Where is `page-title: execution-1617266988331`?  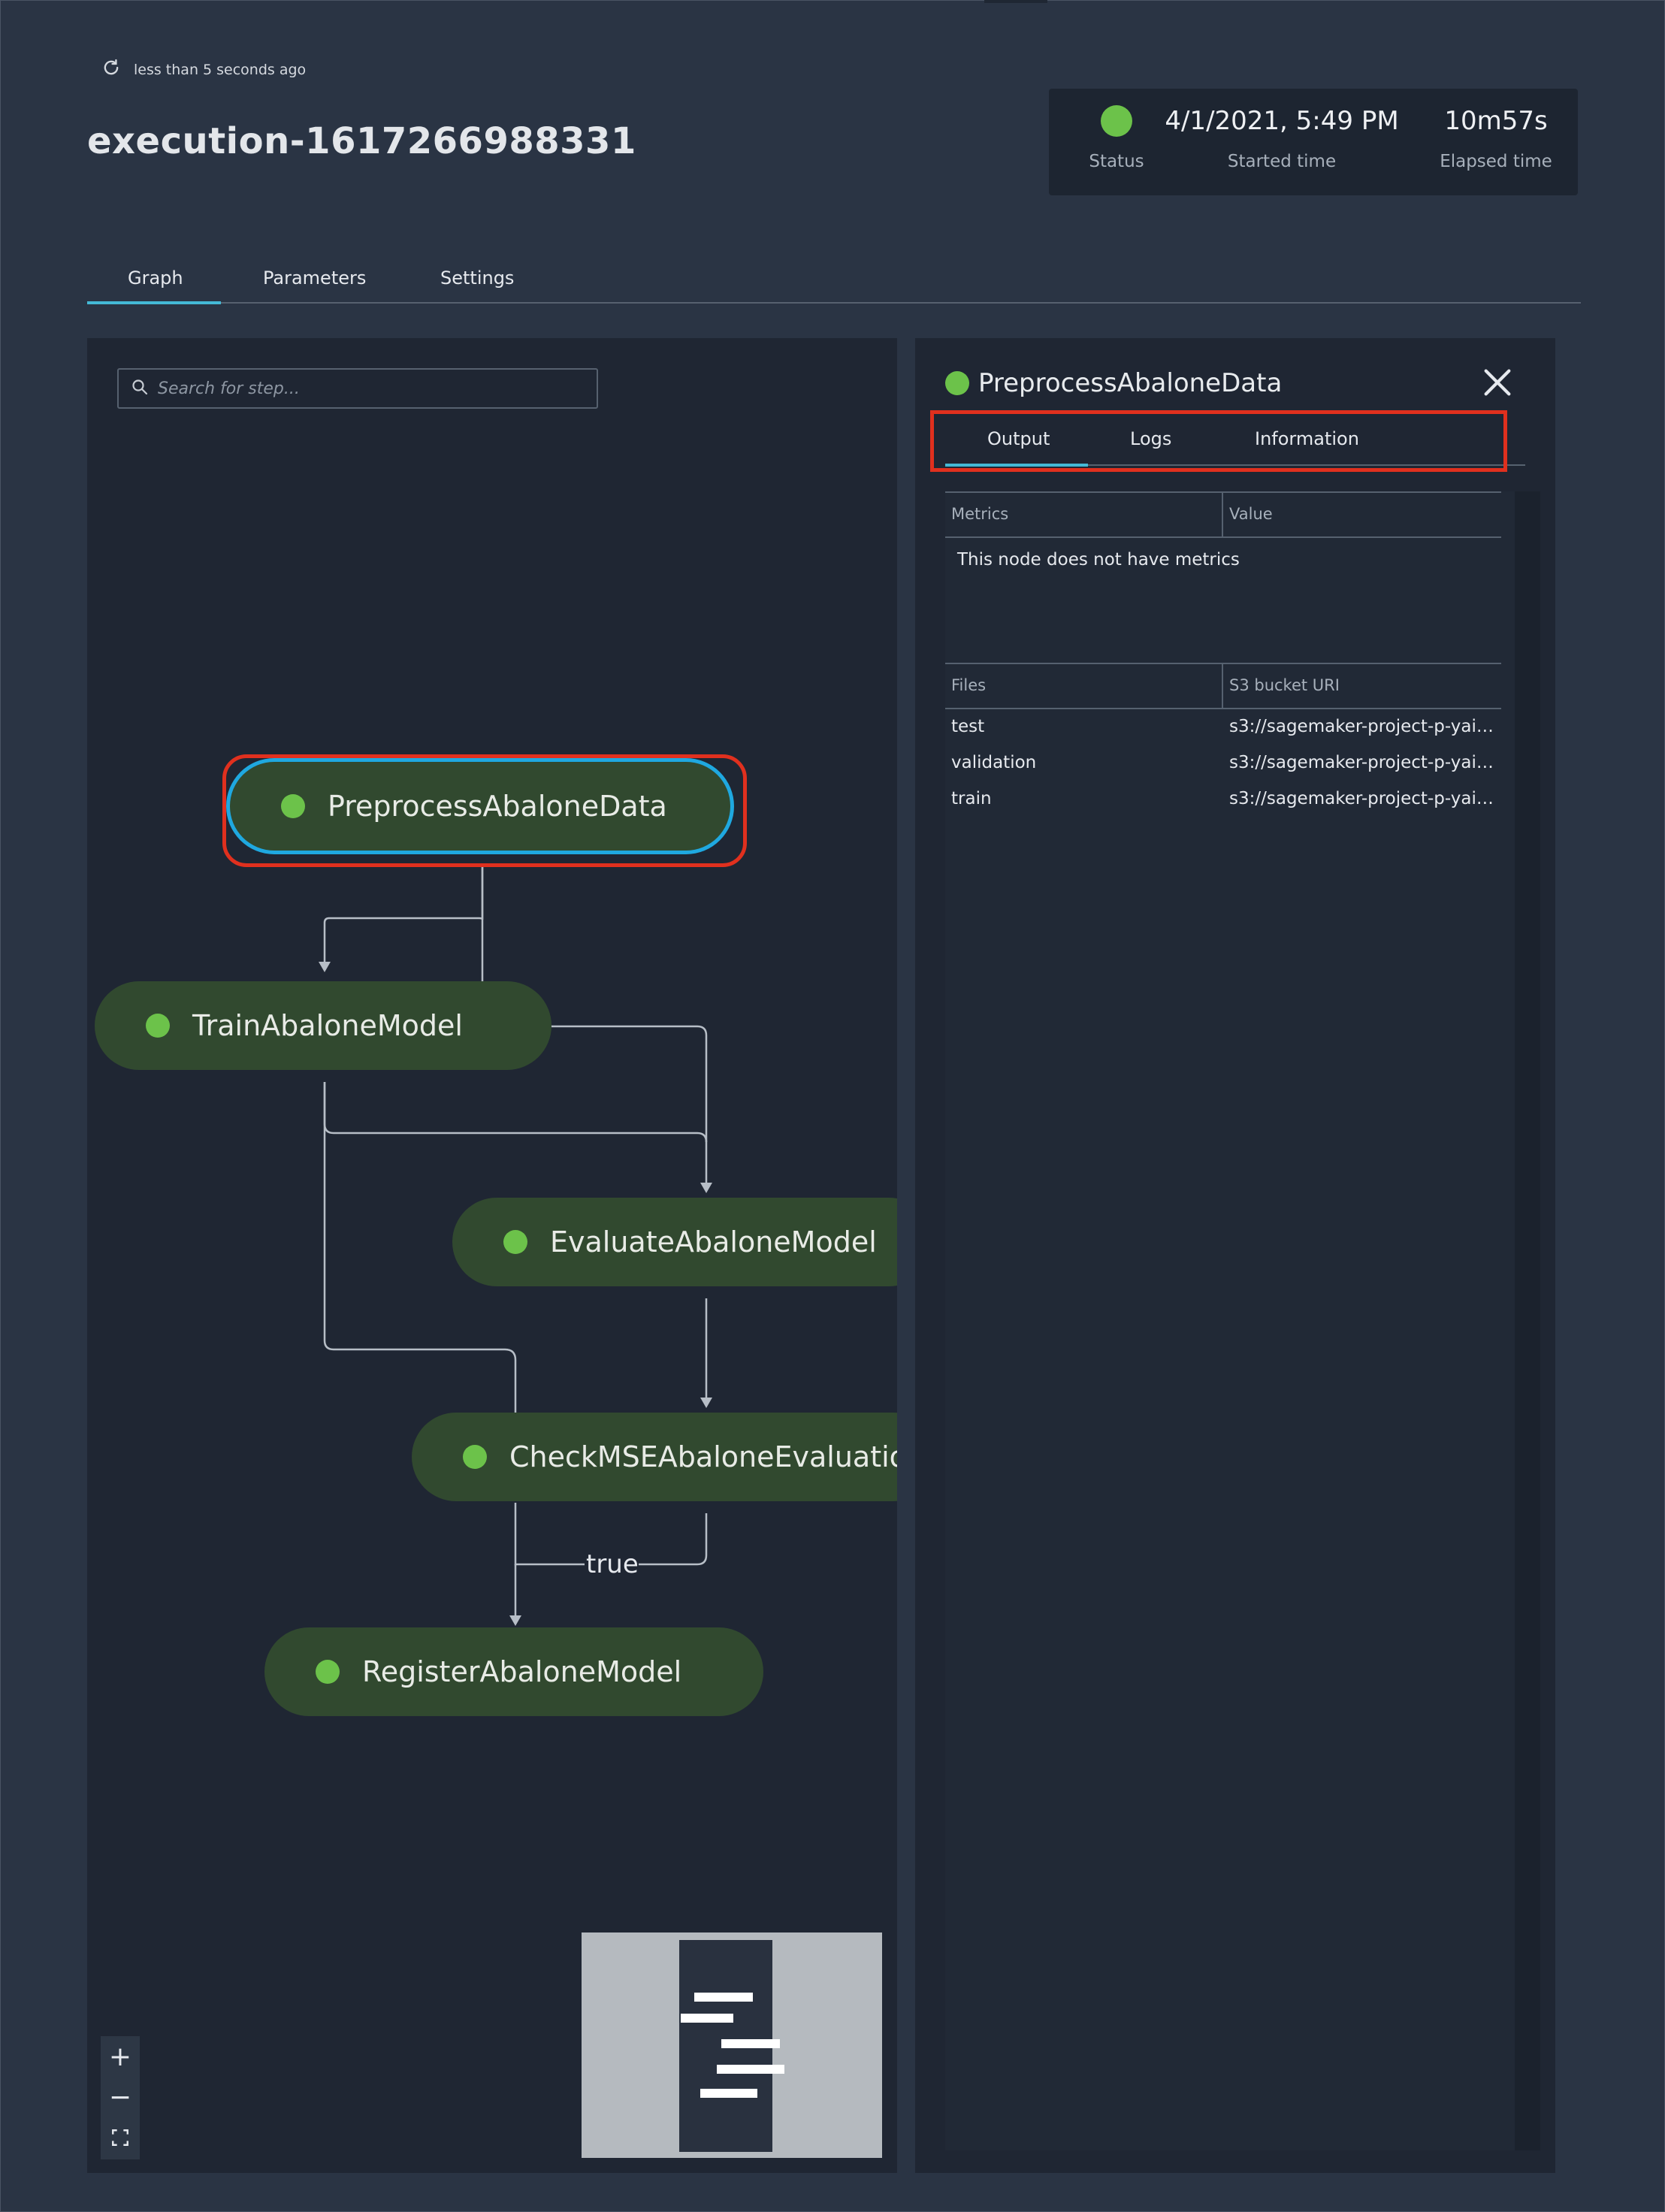 page-title: execution-1617266988331 is located at coordinates (361, 141).